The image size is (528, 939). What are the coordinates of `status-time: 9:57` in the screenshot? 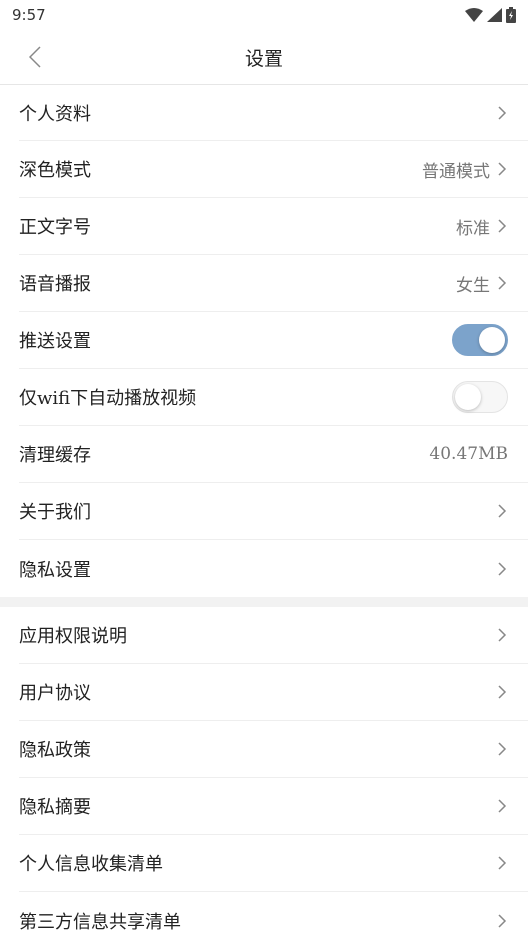 It's located at (29, 15).